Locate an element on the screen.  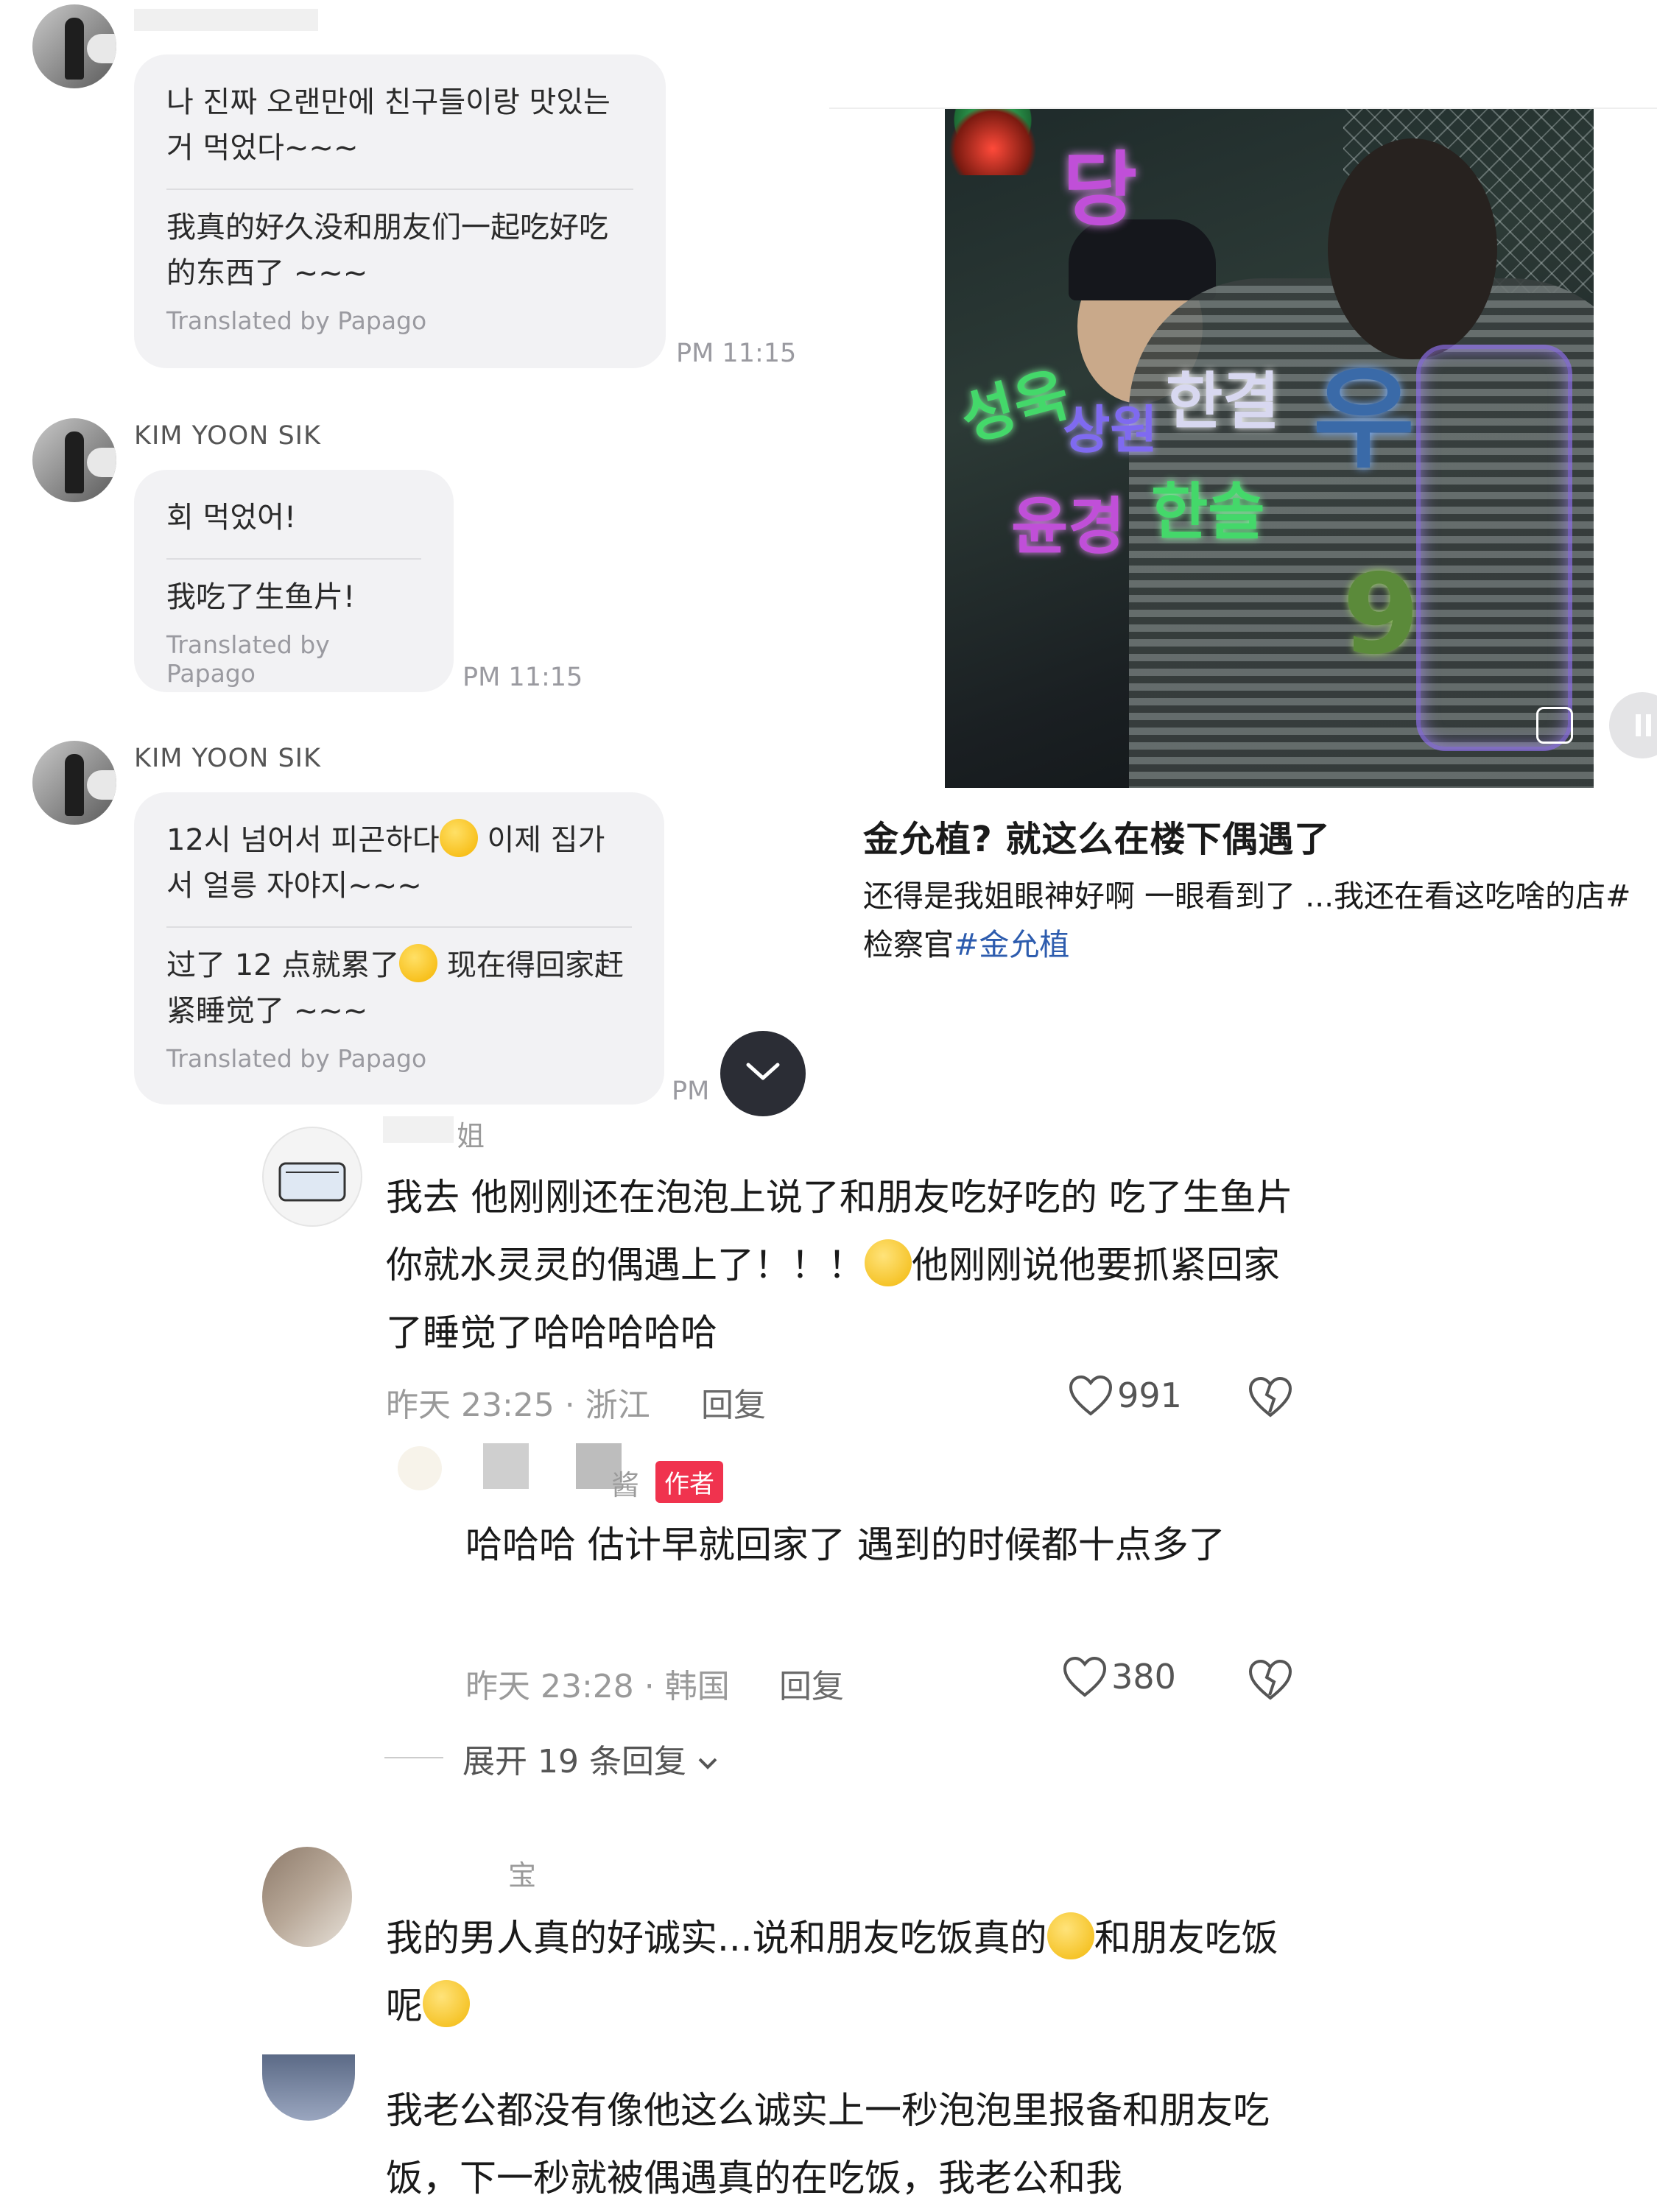
message-translation: 我真的好久没和朋友们一起吃好吃的东西了 ~~~ is located at coordinates (387, 250).